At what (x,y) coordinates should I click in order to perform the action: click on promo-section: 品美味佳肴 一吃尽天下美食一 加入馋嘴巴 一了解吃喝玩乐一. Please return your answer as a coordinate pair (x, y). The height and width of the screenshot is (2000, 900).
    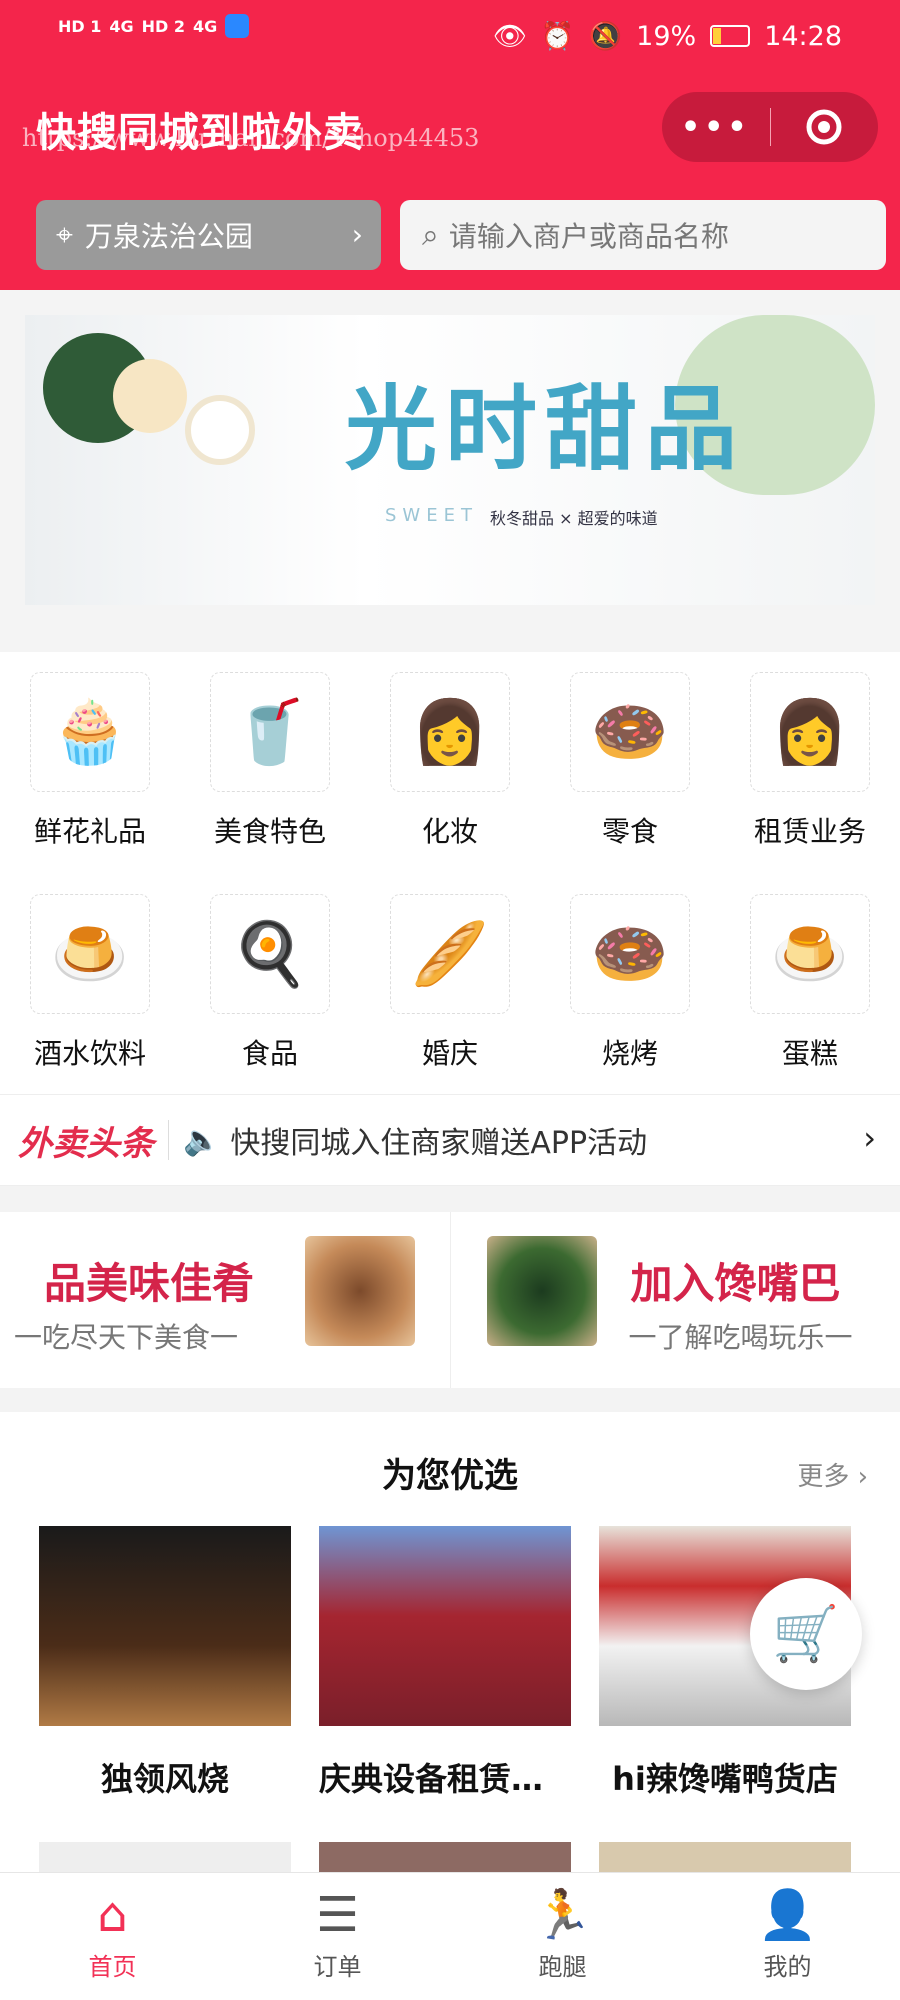
    Looking at the image, I should click on (450, 1300).